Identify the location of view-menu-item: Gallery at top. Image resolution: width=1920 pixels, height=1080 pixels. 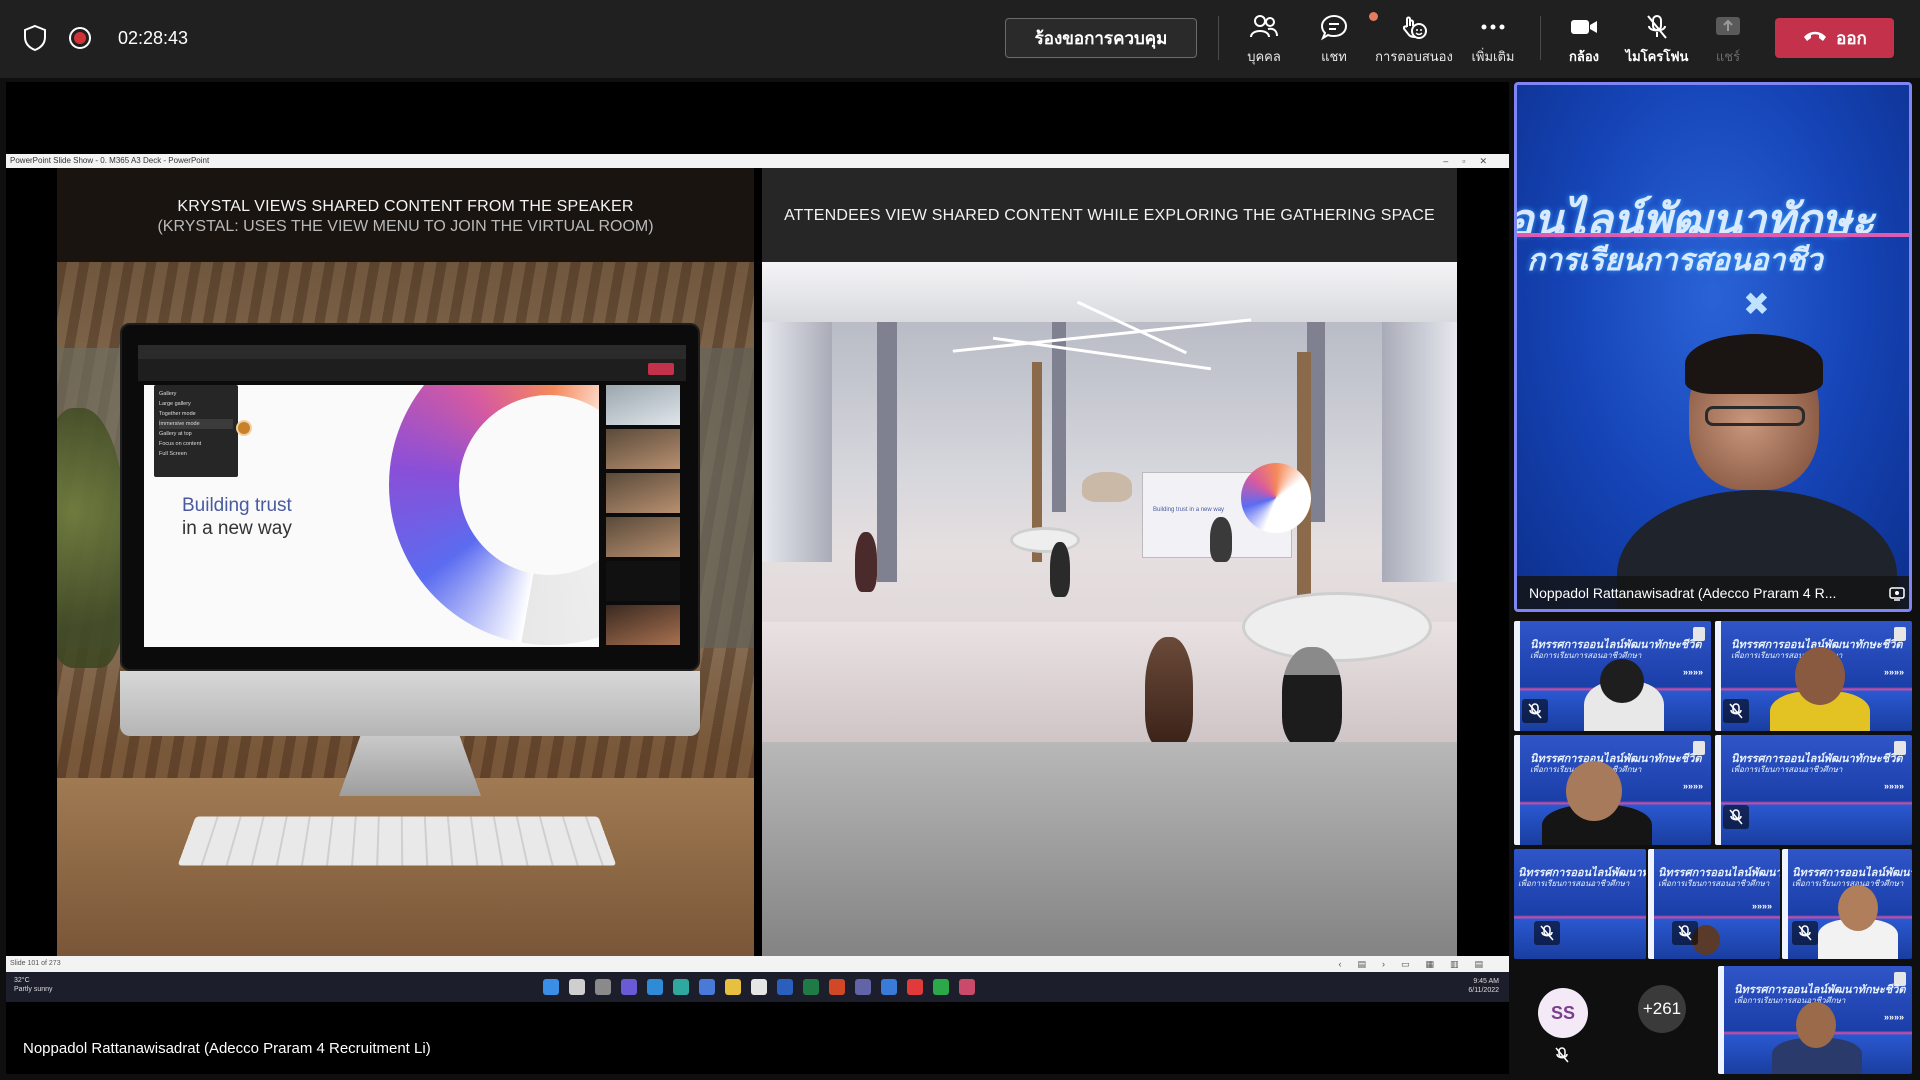
(175, 434).